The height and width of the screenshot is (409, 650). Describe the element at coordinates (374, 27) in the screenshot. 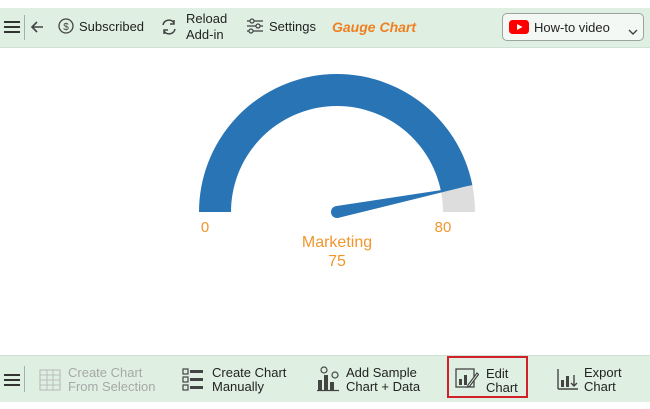

I see `app-title: Gauge Chart` at that location.